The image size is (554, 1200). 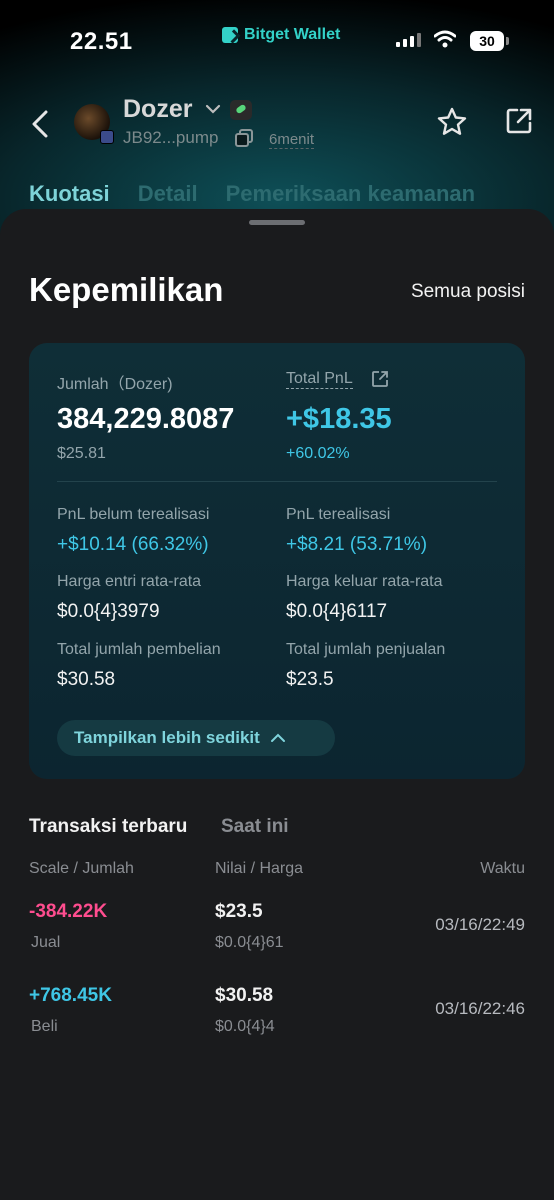 What do you see at coordinates (502, 868) in the screenshot?
I see `column-header-time: Waktu` at bounding box center [502, 868].